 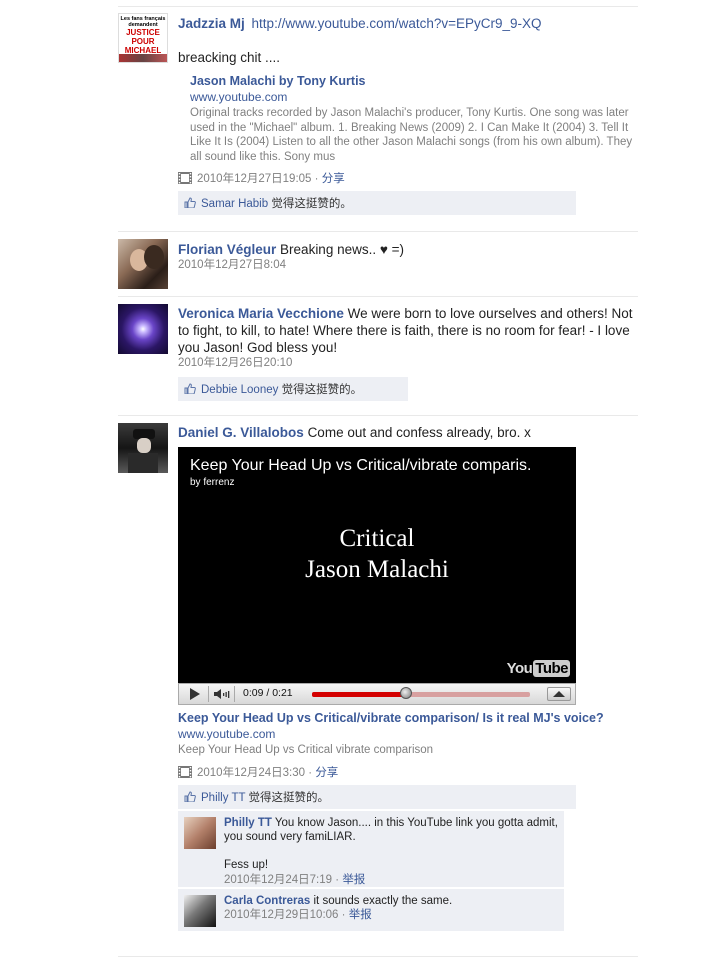 What do you see at coordinates (143, 41) in the screenshot?
I see `avatar-caption: POUR` at bounding box center [143, 41].